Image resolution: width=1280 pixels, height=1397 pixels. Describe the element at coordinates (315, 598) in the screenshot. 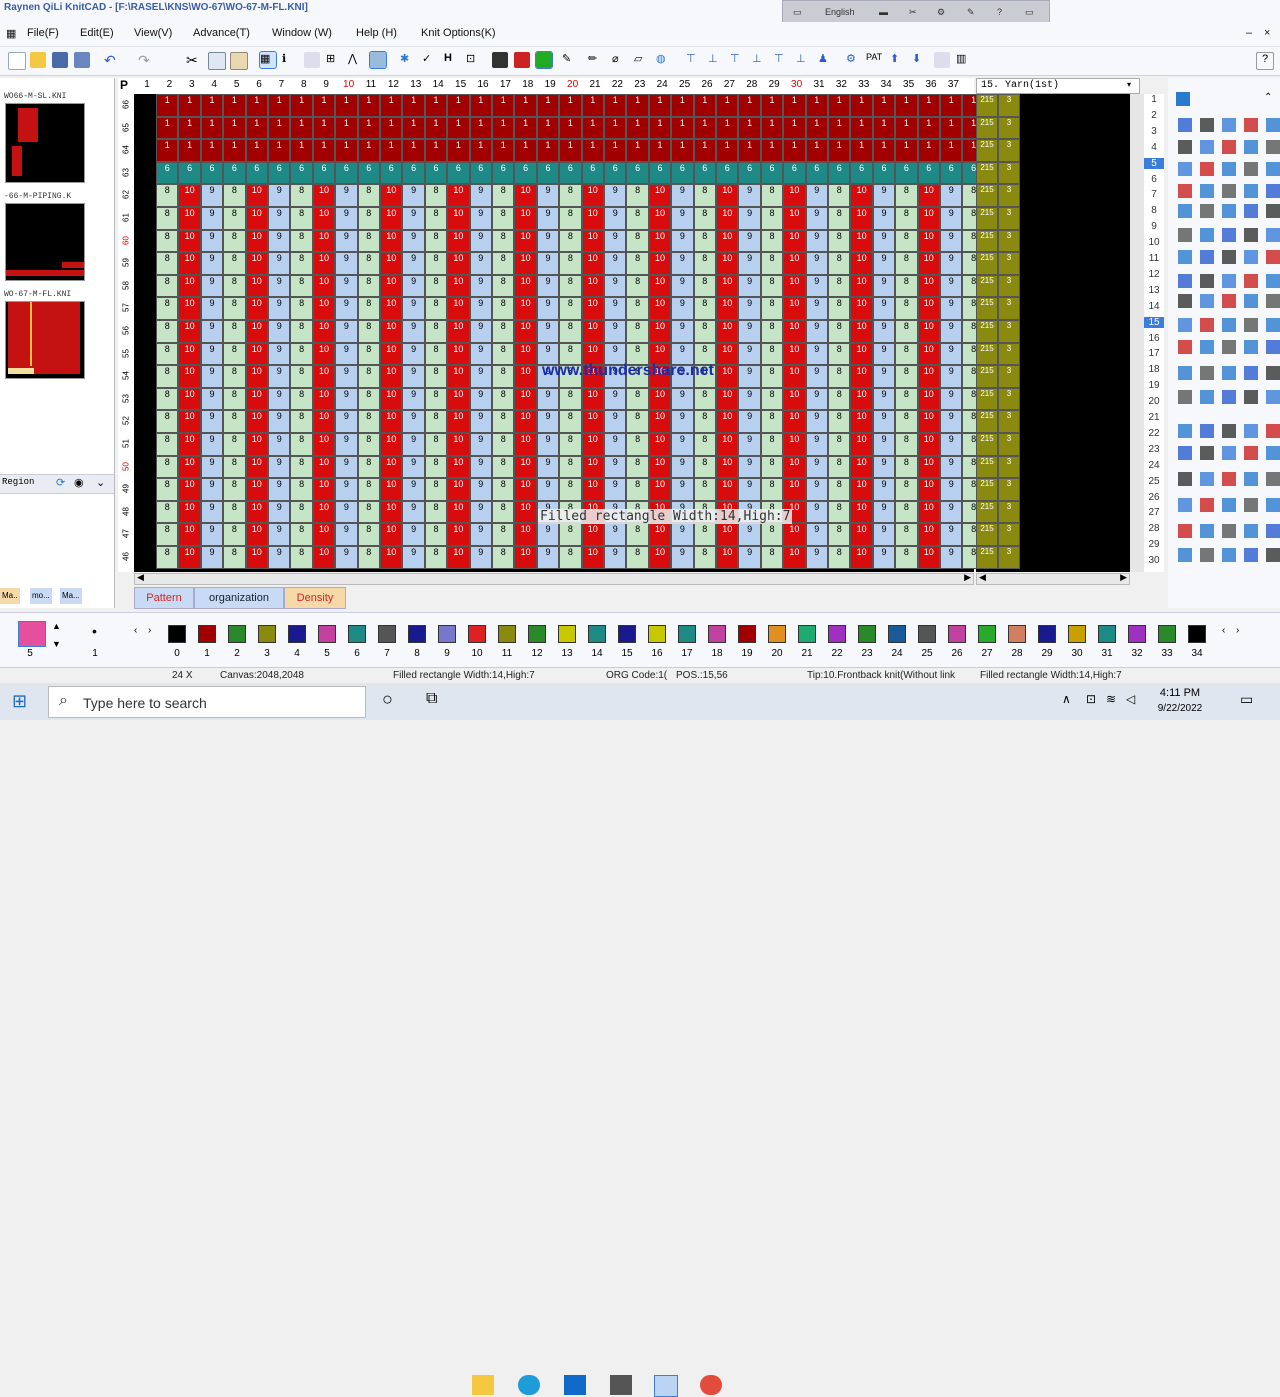

I see `tab-density: Density` at that location.